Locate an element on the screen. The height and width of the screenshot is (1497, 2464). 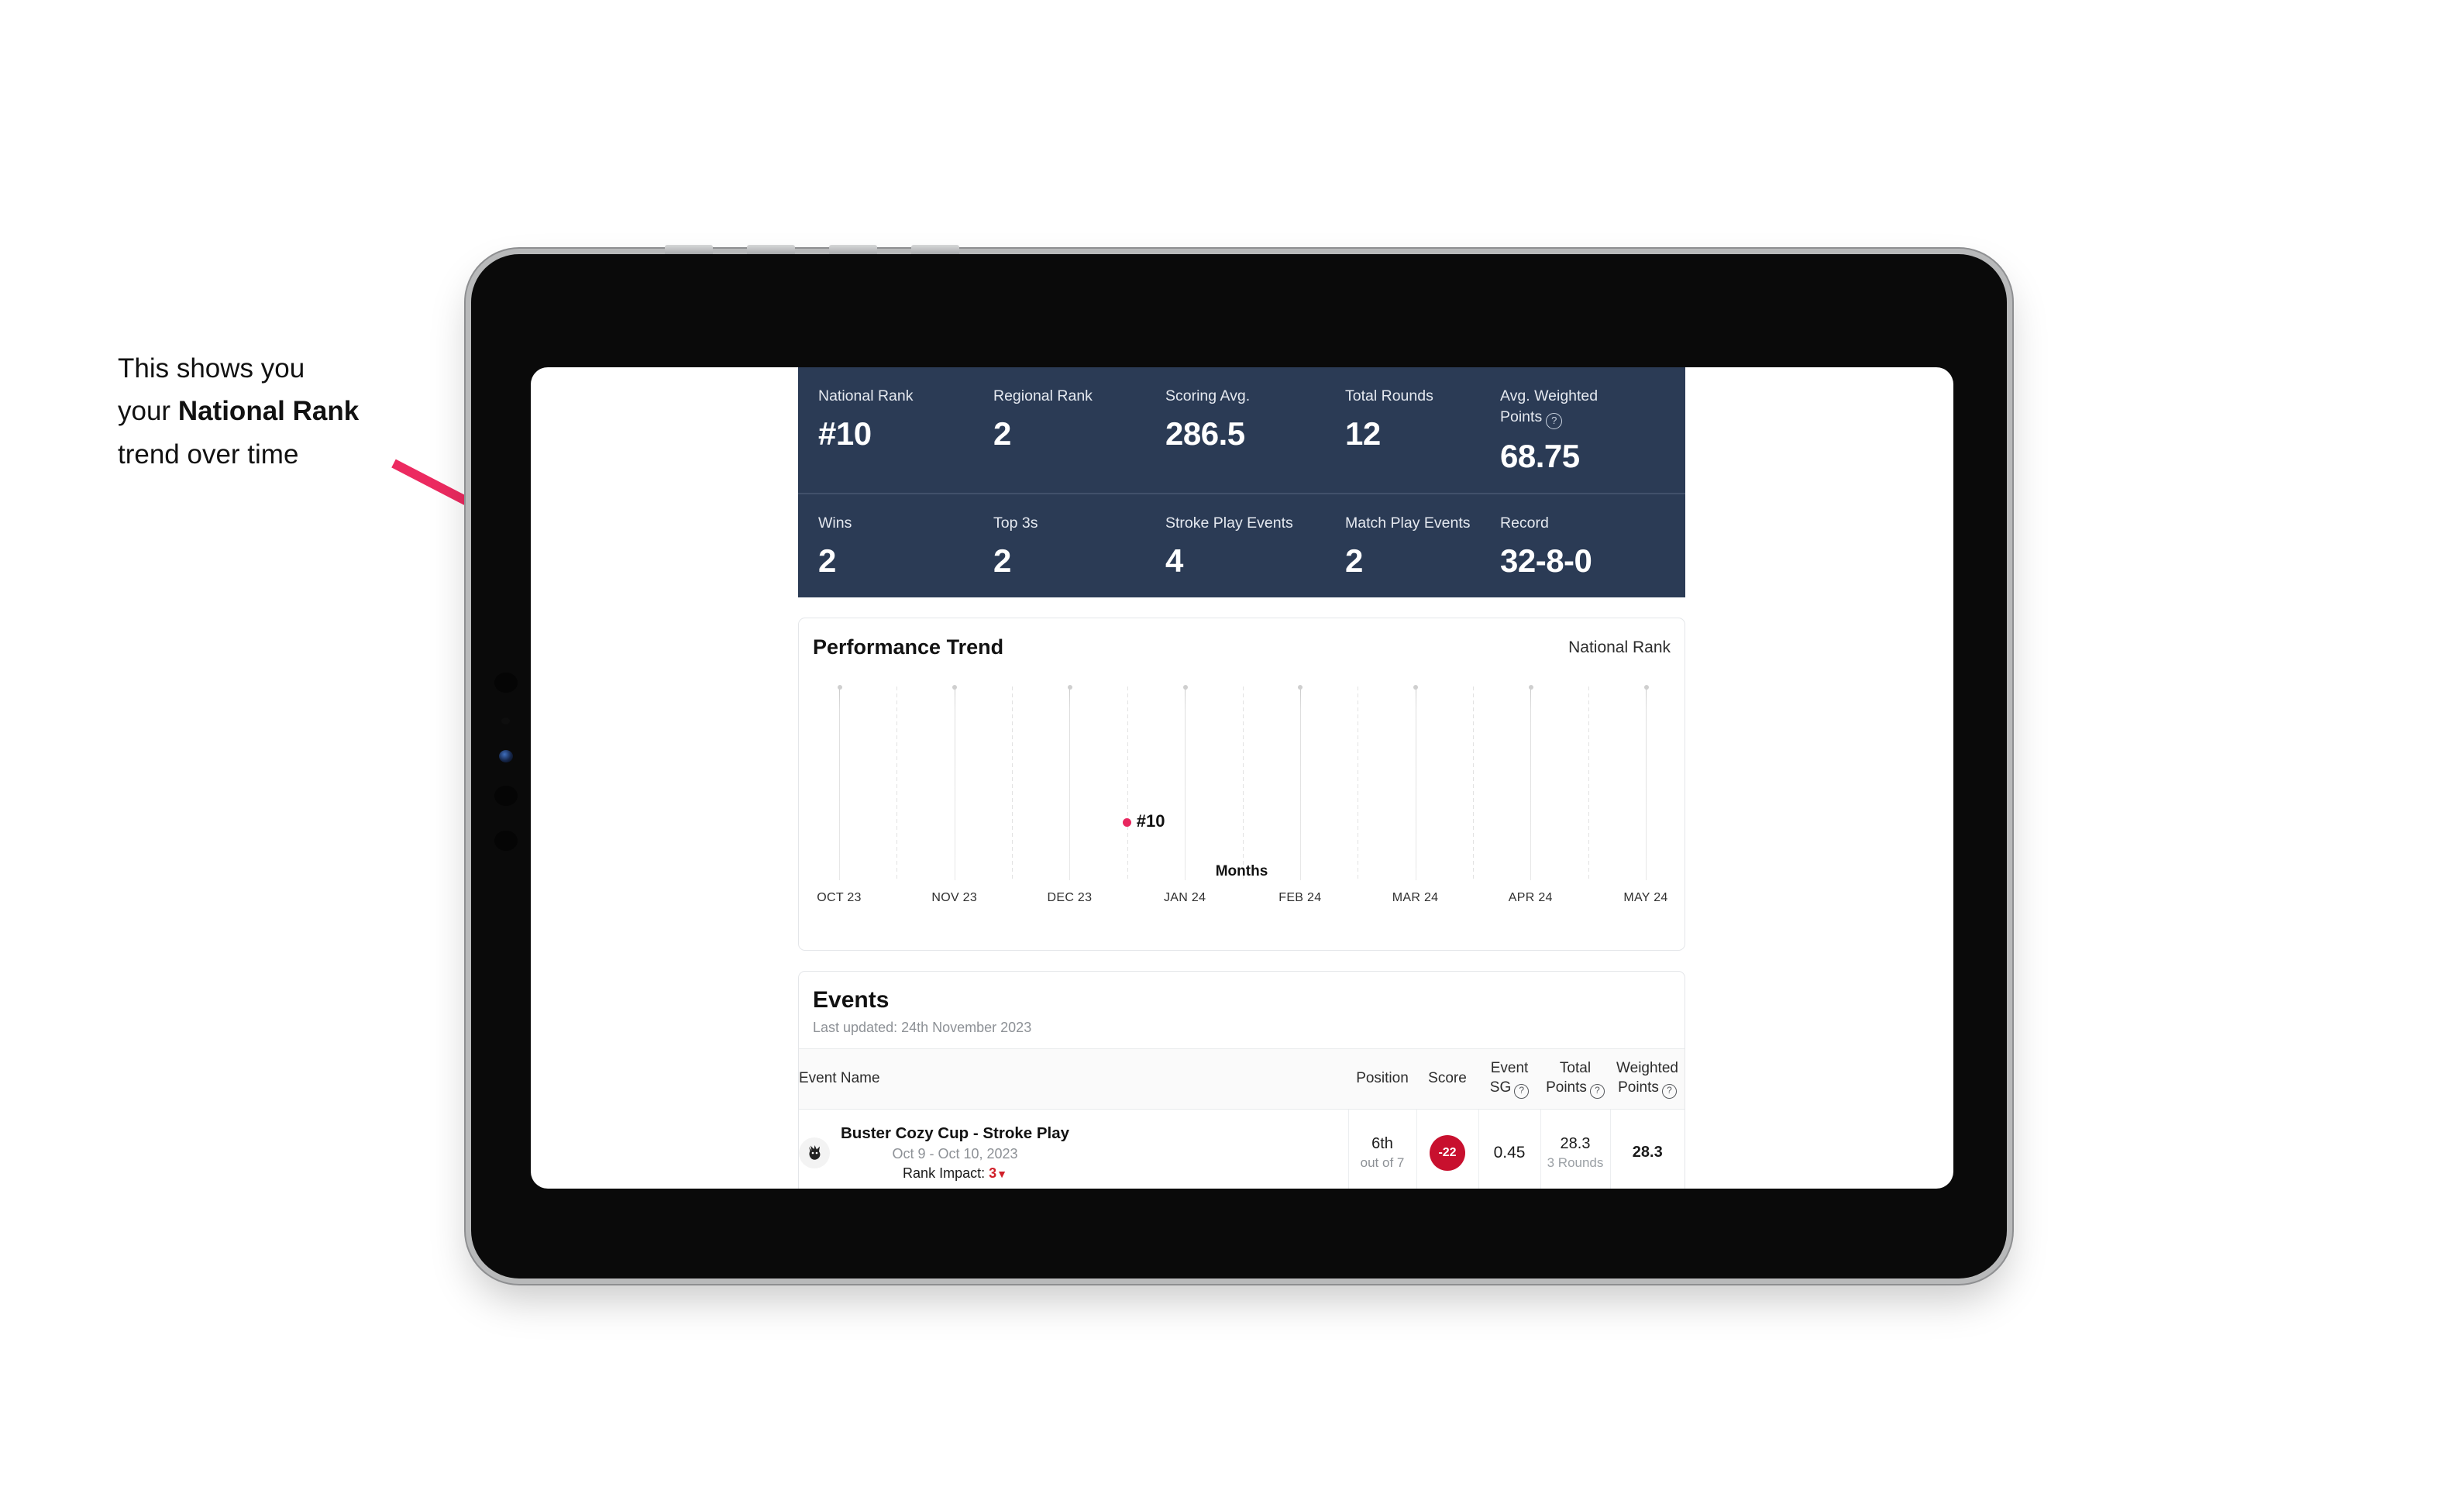
rank-impact-label: Rank Impact: is located at coordinates (944, 1173).